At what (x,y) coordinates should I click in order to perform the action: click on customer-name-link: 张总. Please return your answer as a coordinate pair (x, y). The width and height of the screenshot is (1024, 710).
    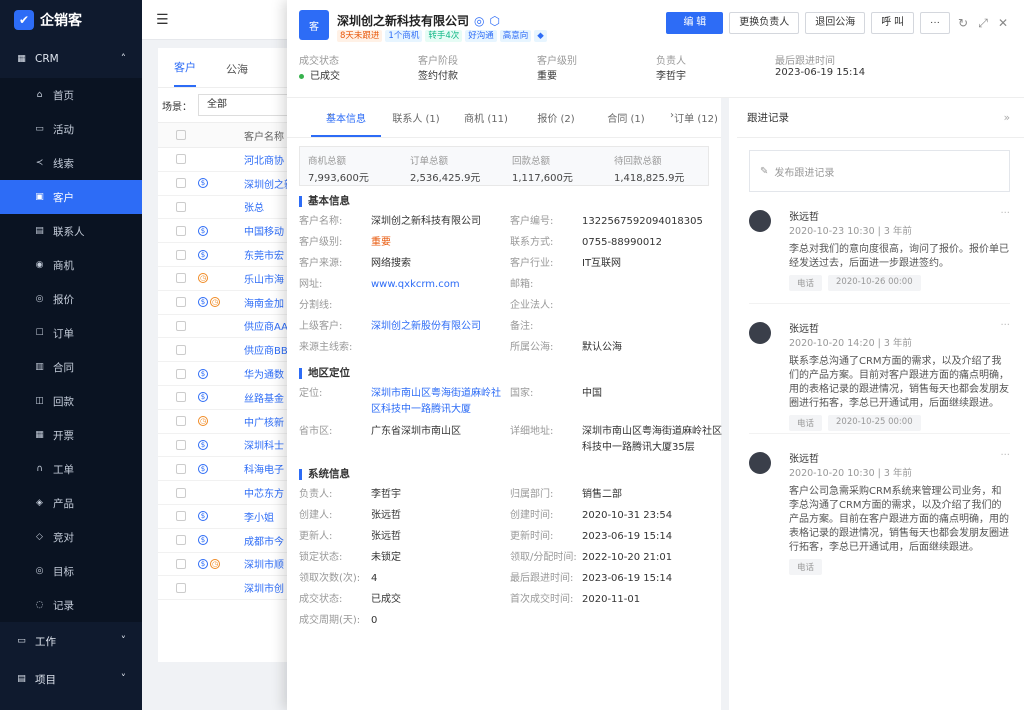
    Looking at the image, I should click on (267, 206).